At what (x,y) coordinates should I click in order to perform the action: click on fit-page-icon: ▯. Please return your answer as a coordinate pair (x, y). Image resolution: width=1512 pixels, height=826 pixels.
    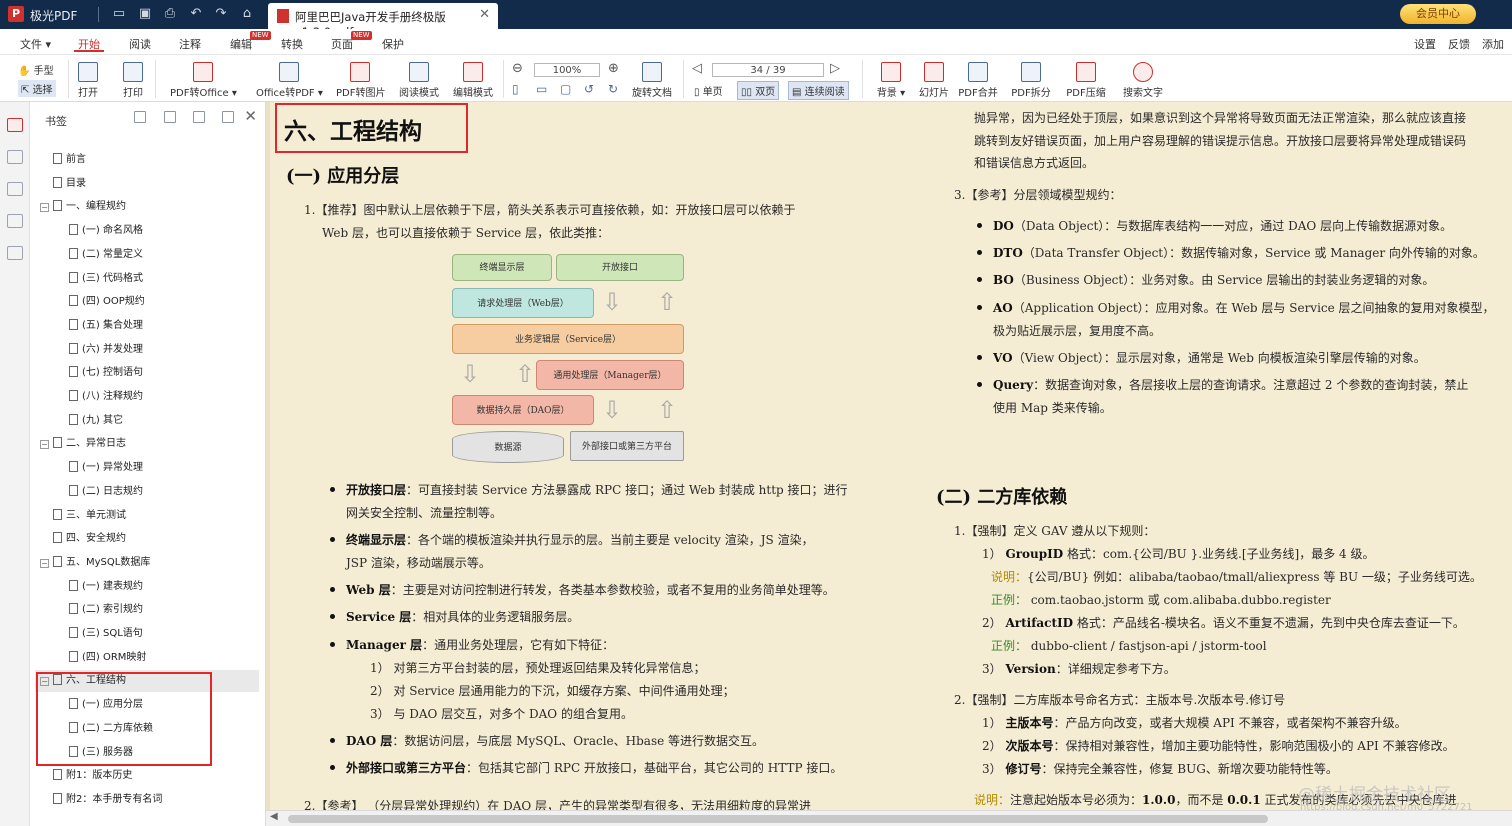
    Looking at the image, I should click on (515, 89).